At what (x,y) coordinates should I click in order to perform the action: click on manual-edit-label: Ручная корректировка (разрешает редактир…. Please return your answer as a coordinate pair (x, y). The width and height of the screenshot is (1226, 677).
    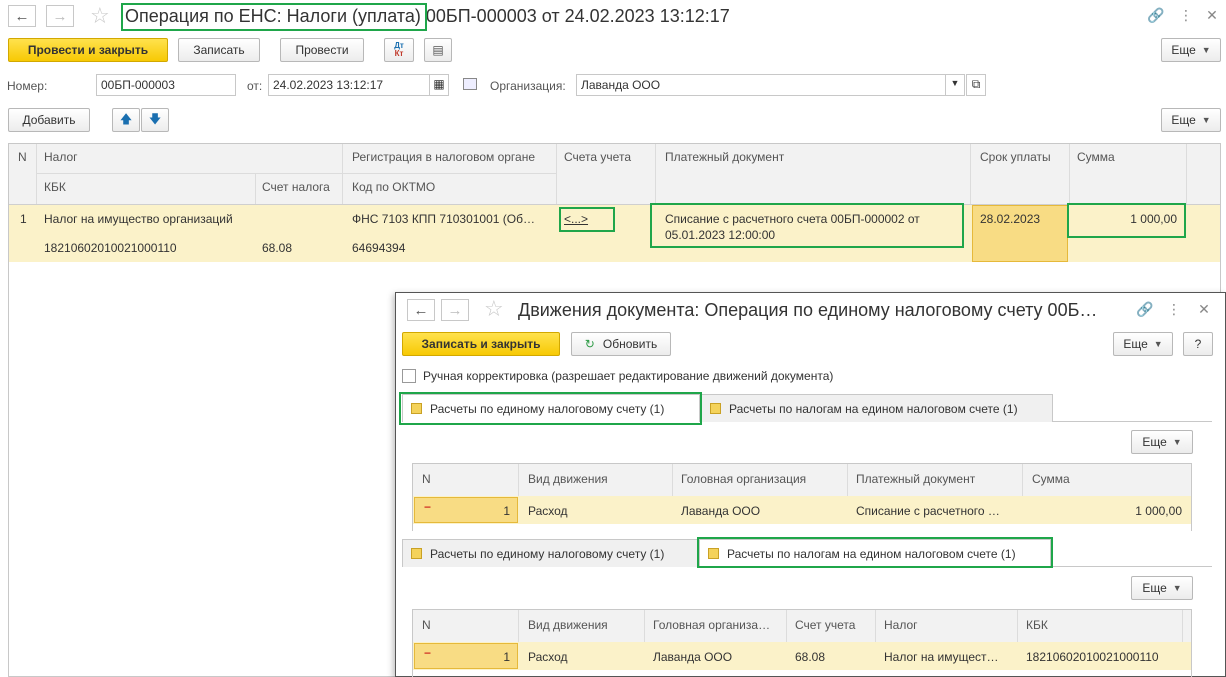
    Looking at the image, I should click on (628, 376).